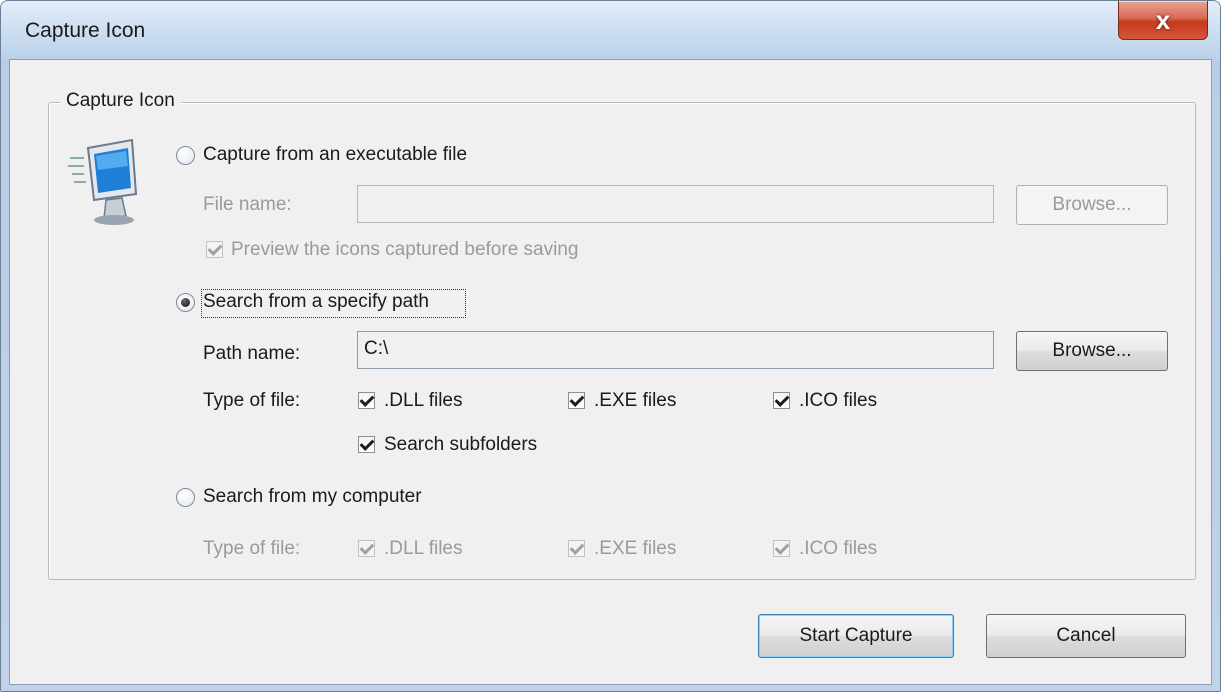  Describe the element at coordinates (214, 249) in the screenshot. I see `checkbox-preview-icons` at that location.